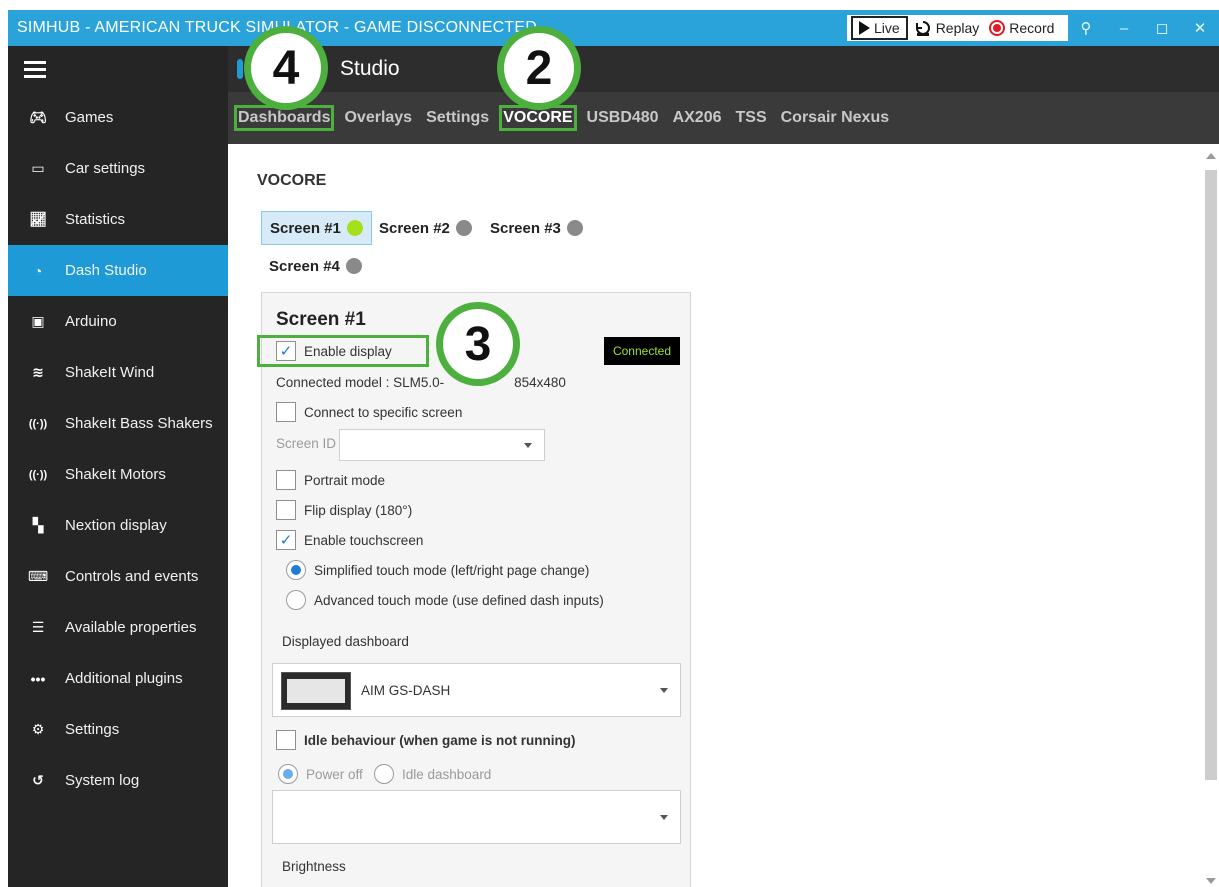  I want to click on tab-usbd480: USBD480, so click(623, 118).